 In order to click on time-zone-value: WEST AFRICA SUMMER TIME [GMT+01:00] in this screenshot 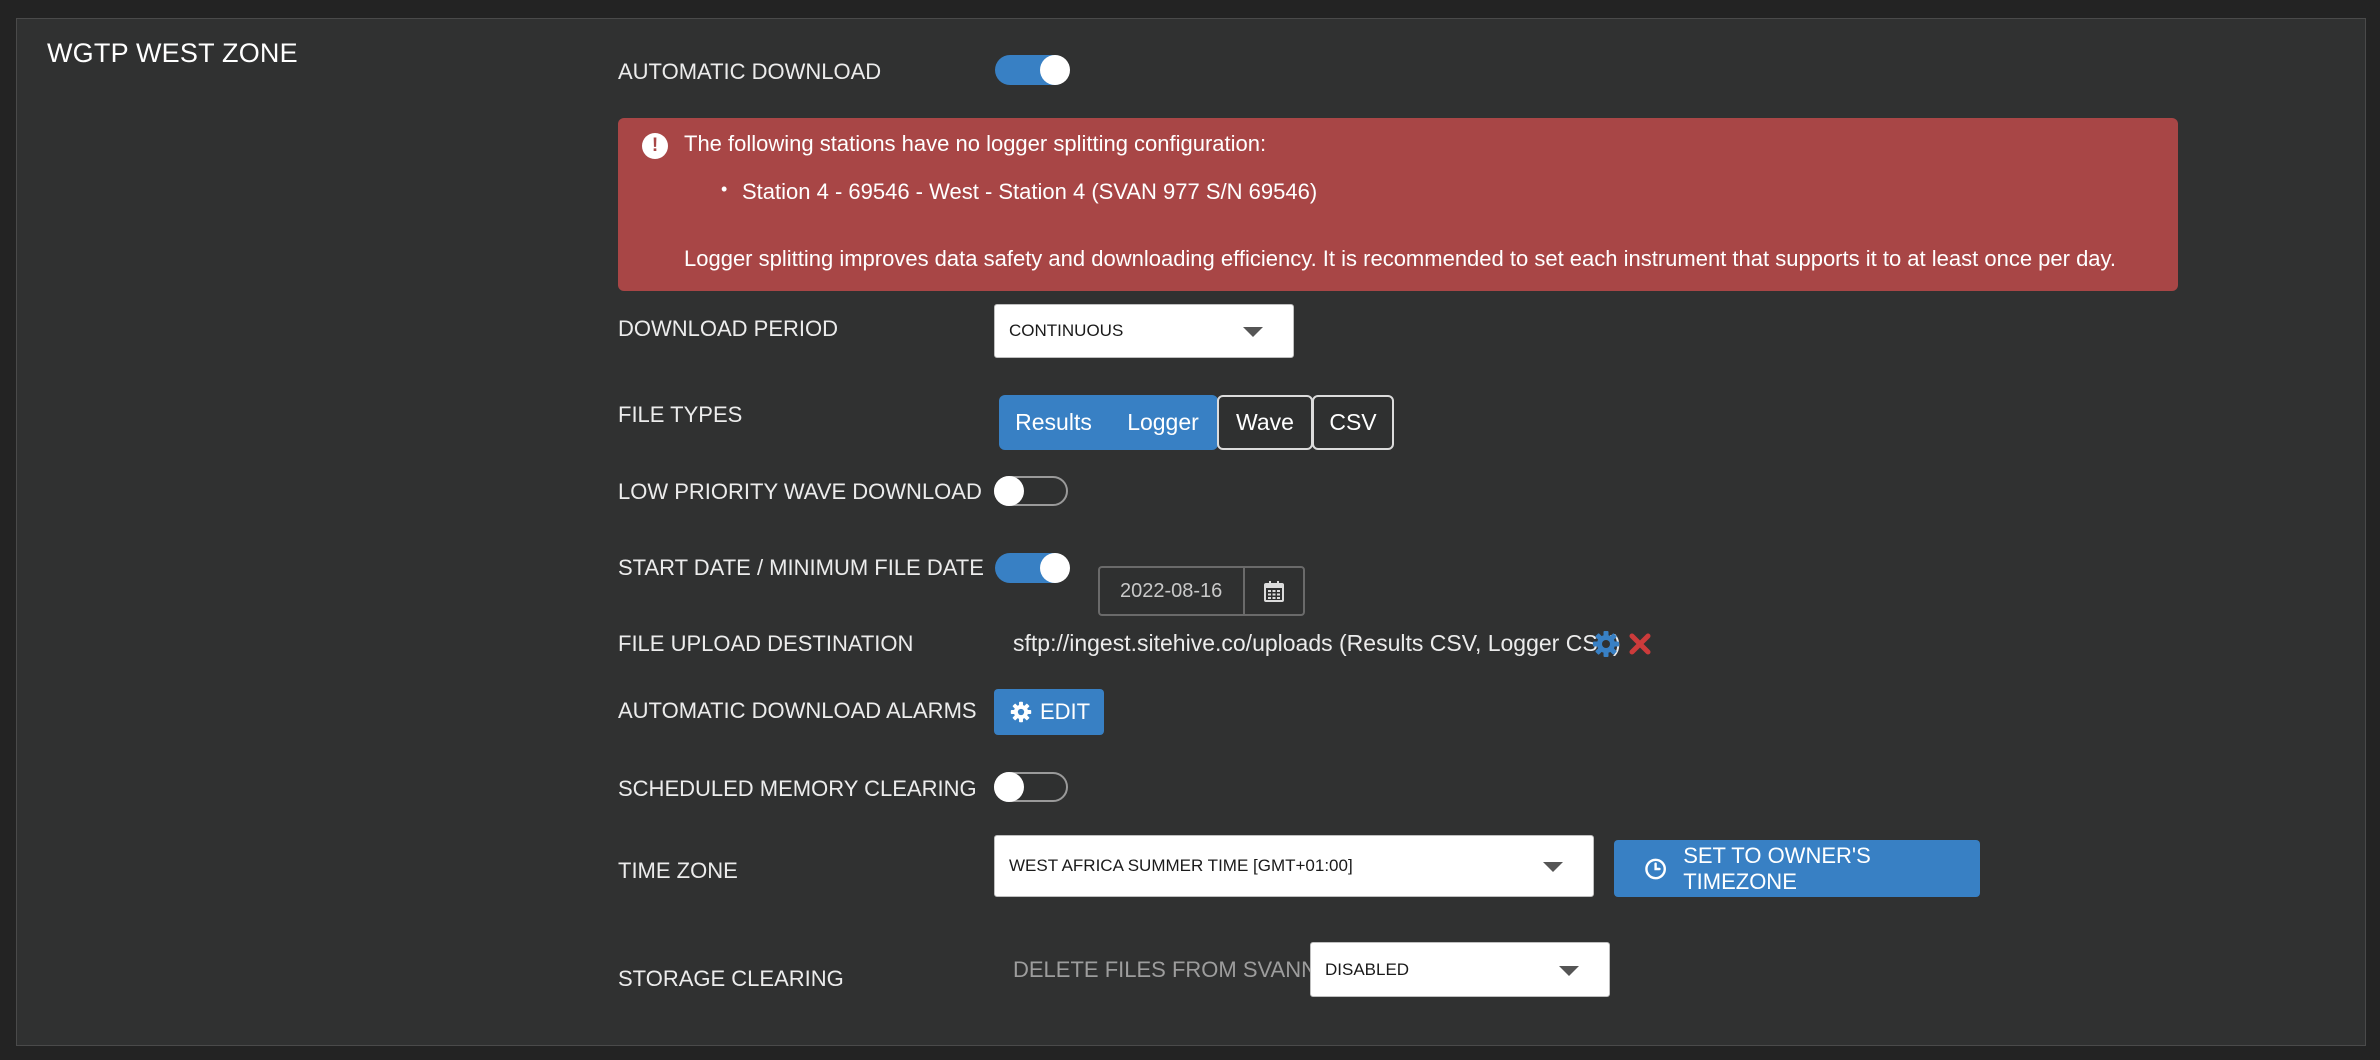, I will do `click(1181, 865)`.